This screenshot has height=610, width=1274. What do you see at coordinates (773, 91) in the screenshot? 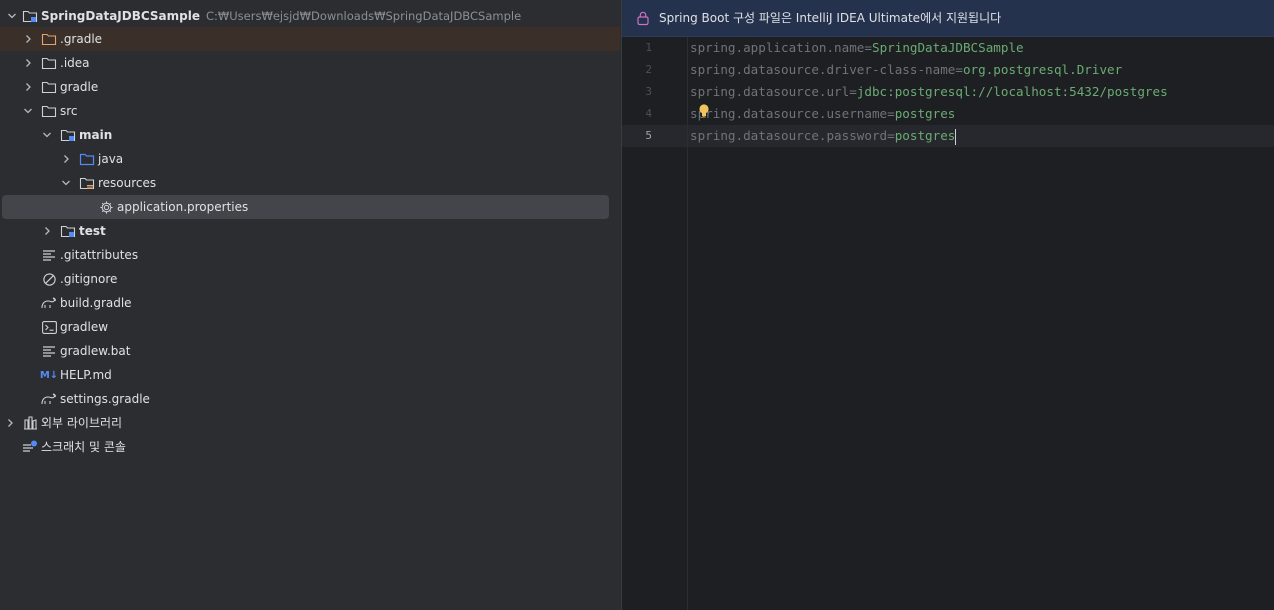
I see `property-key: spring.datasource.url=` at bounding box center [773, 91].